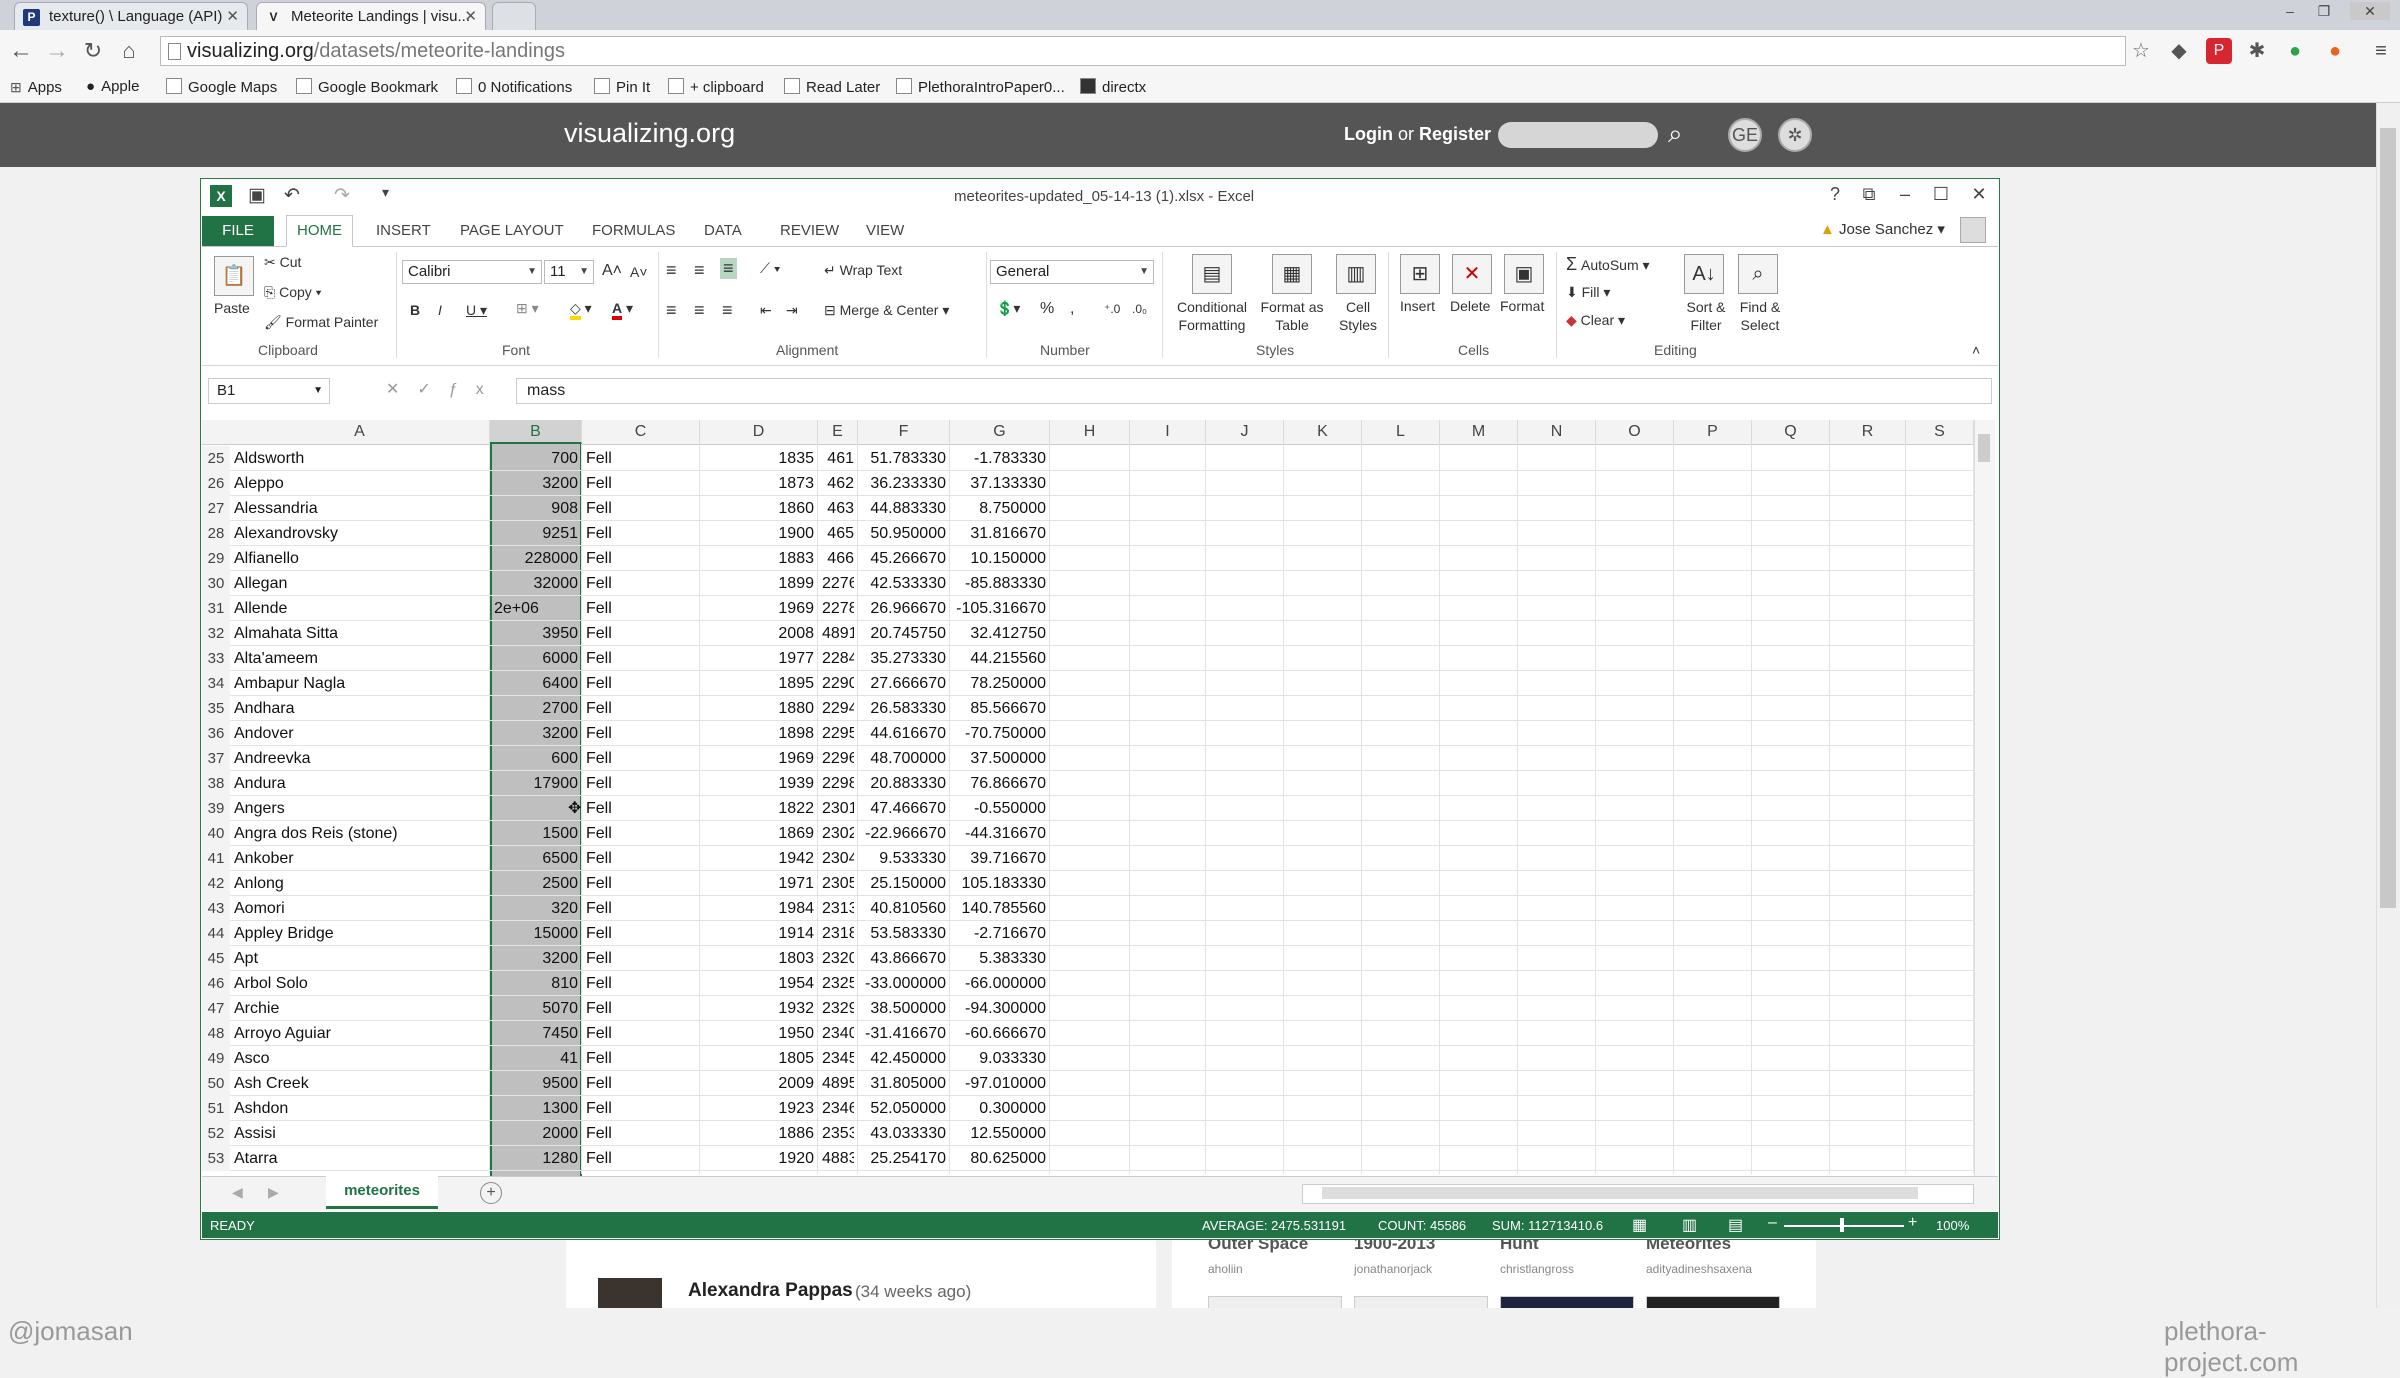 The height and width of the screenshot is (1378, 2400). What do you see at coordinates (361, 683) in the screenshot?
I see `cell-a-row-34: Ambapur Nagla` at bounding box center [361, 683].